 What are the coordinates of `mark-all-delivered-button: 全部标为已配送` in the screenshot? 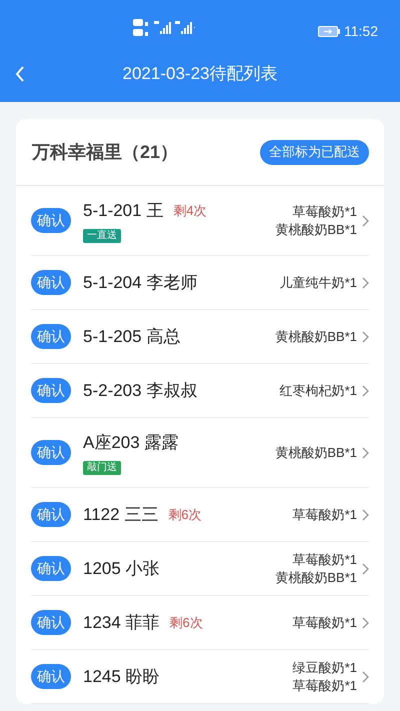 It's located at (314, 152).